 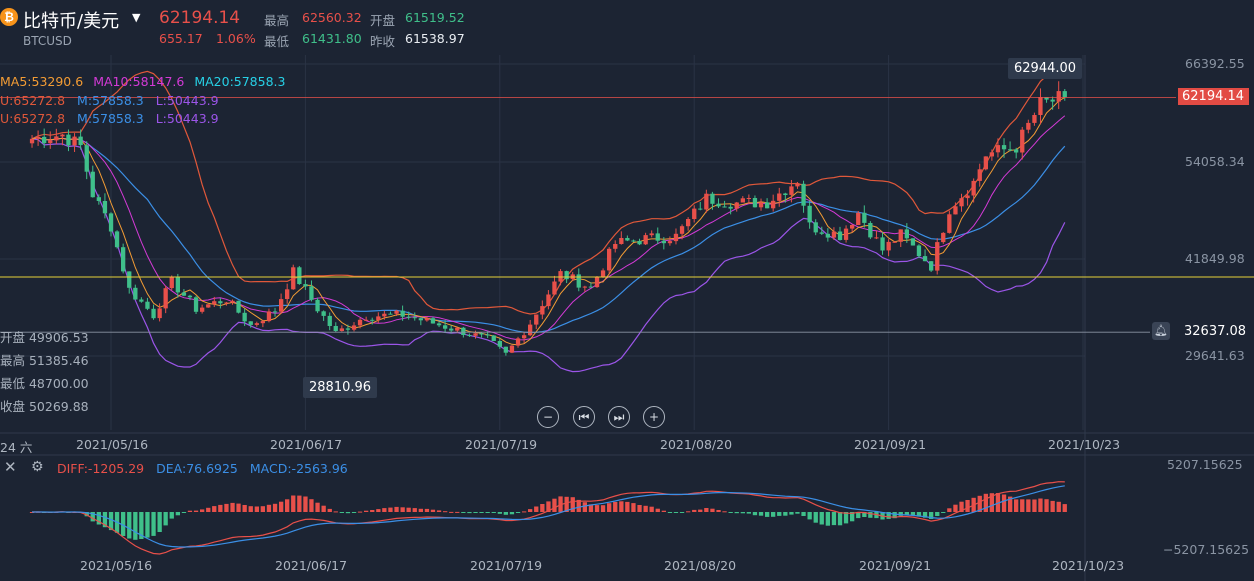 I want to click on ma-legend: MA5:53290.6 MA10:58147.6 MA20:57858.3, so click(x=142, y=81).